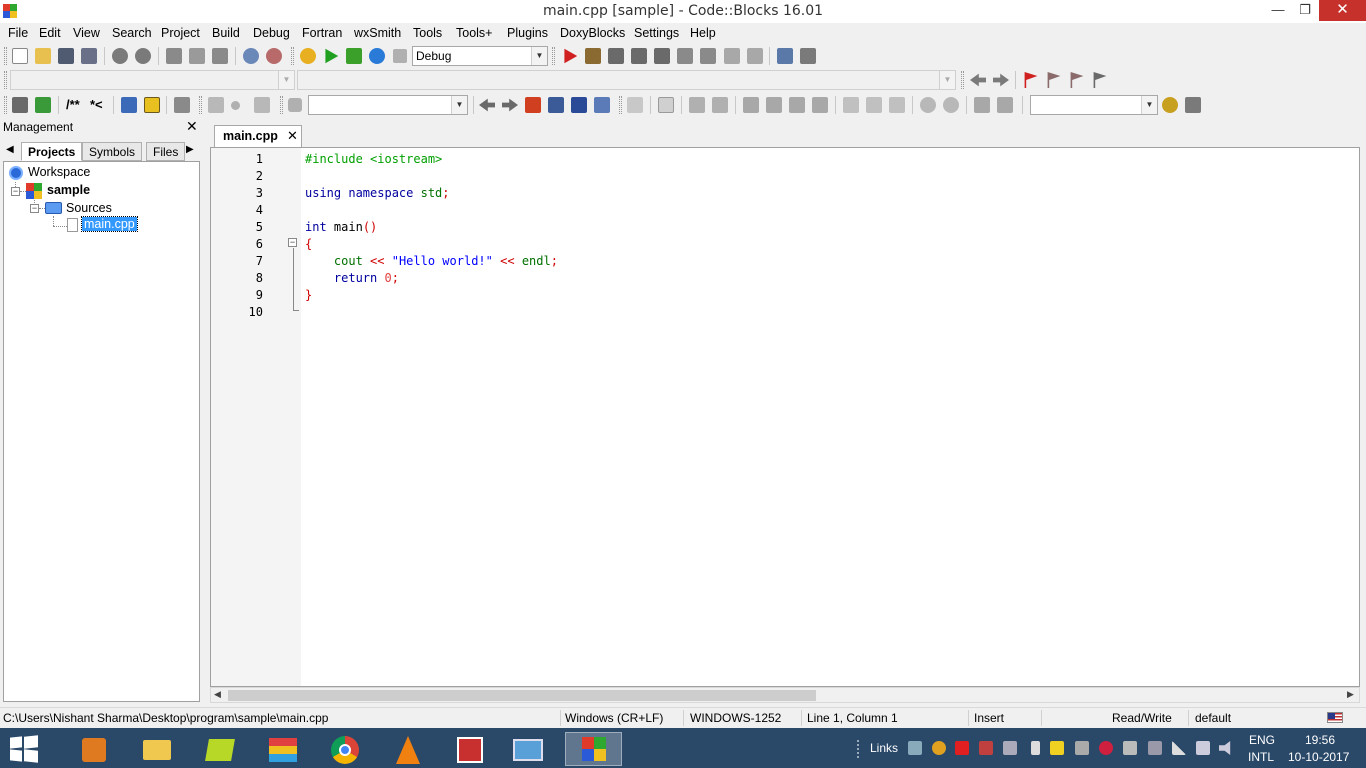  What do you see at coordinates (720, 105) in the screenshot?
I see `text-icon` at bounding box center [720, 105].